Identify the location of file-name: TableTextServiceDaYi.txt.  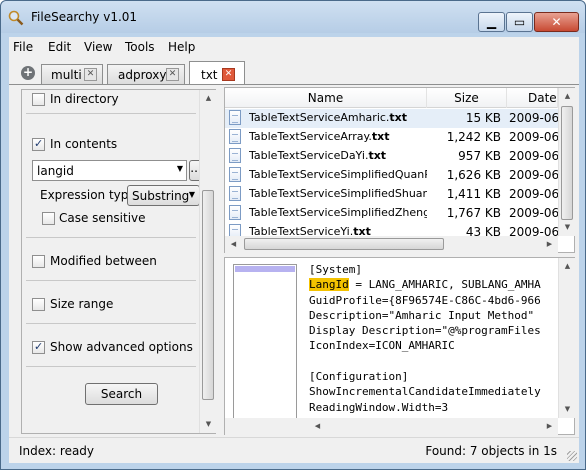
(338, 155).